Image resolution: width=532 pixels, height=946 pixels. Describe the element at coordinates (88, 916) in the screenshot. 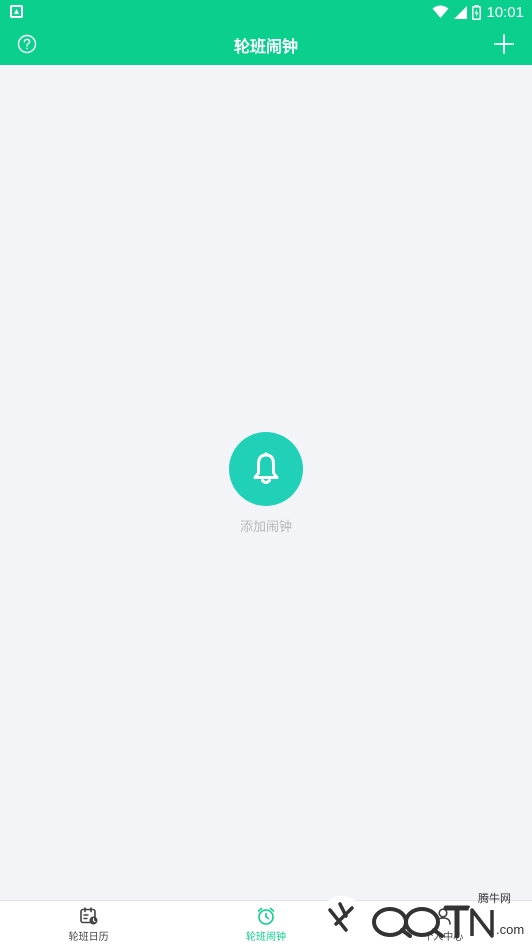

I see `calendar-icon` at that location.